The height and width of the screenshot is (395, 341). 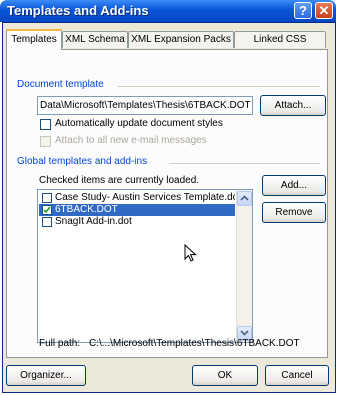 I want to click on ok-button: OK, so click(x=225, y=375).